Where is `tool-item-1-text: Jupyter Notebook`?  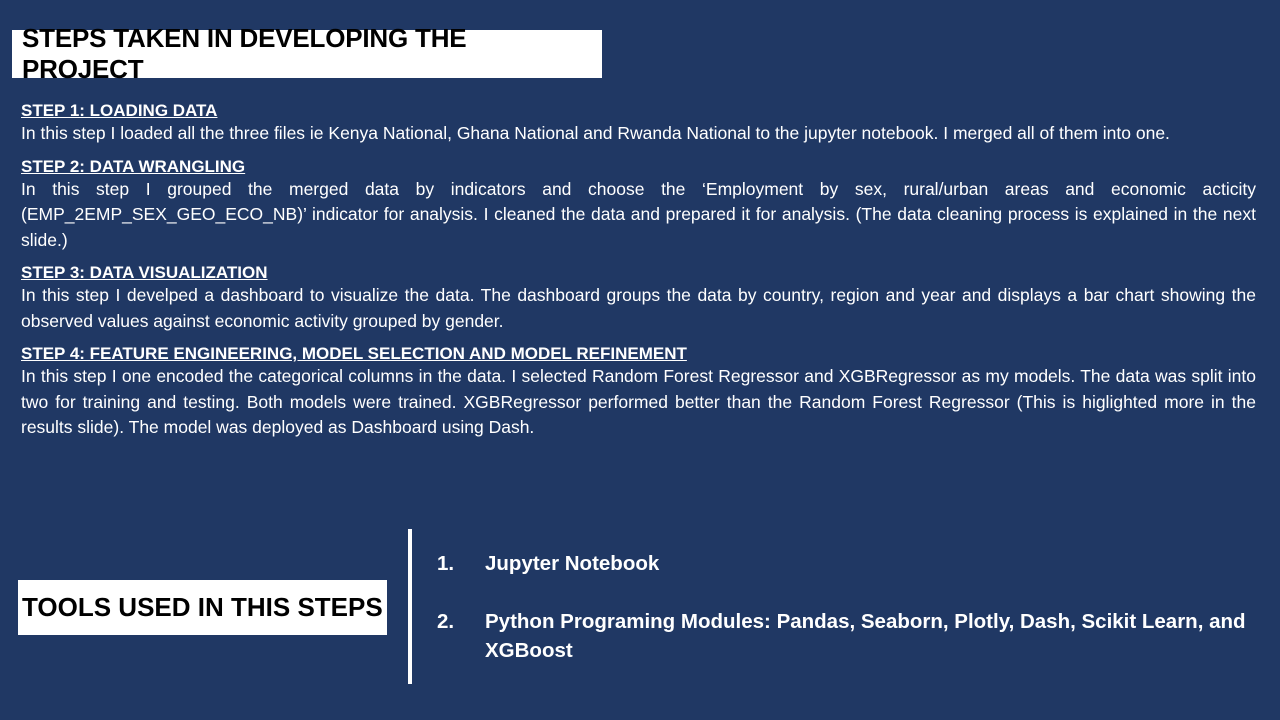
tool-item-1-text: Jupyter Notebook is located at coordinates (572, 563).